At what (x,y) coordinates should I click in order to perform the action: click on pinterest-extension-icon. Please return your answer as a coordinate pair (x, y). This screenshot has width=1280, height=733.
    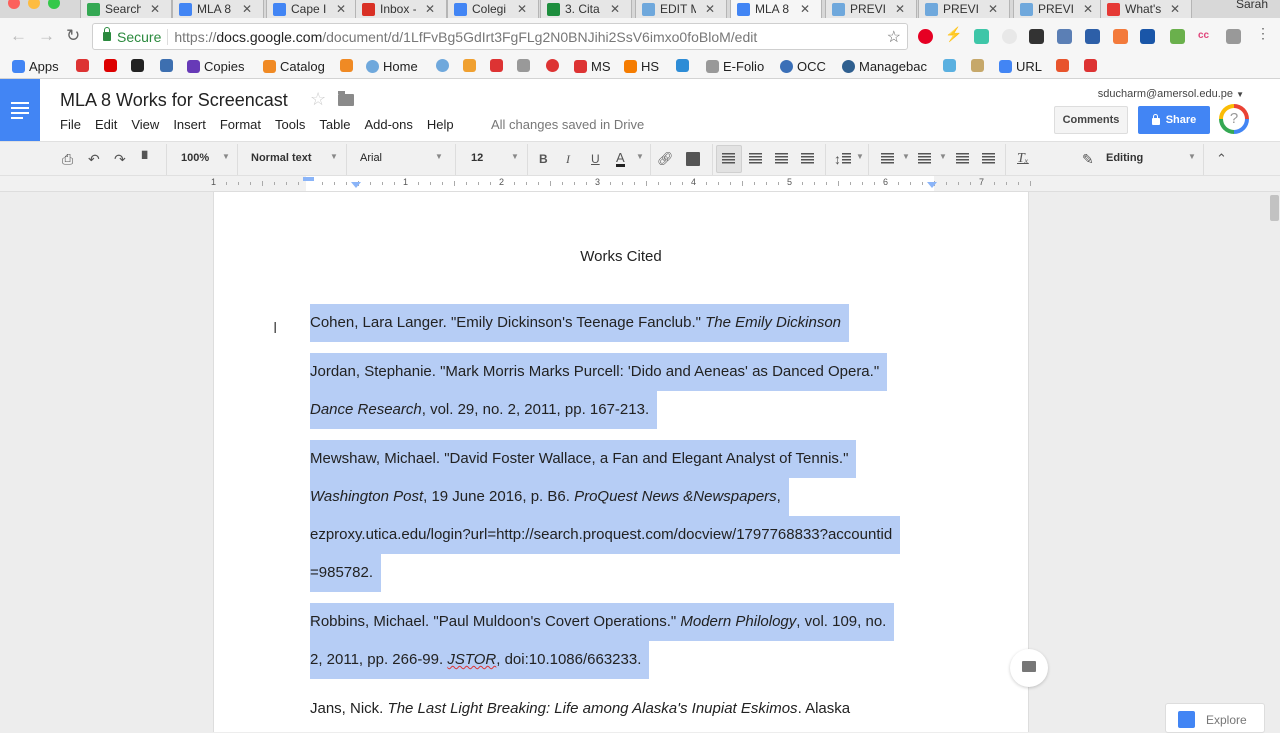
    Looking at the image, I should click on (925, 36).